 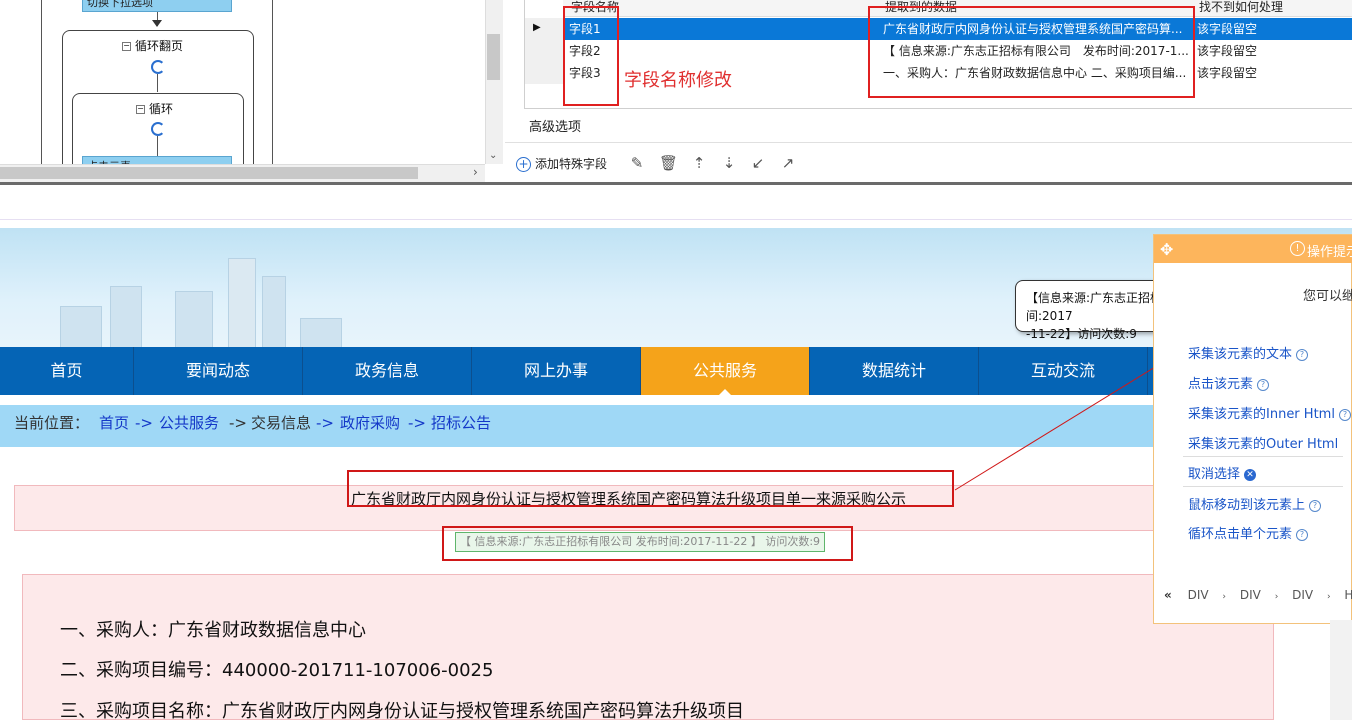 I want to click on move-down-icon: ⇣, so click(x=729, y=163).